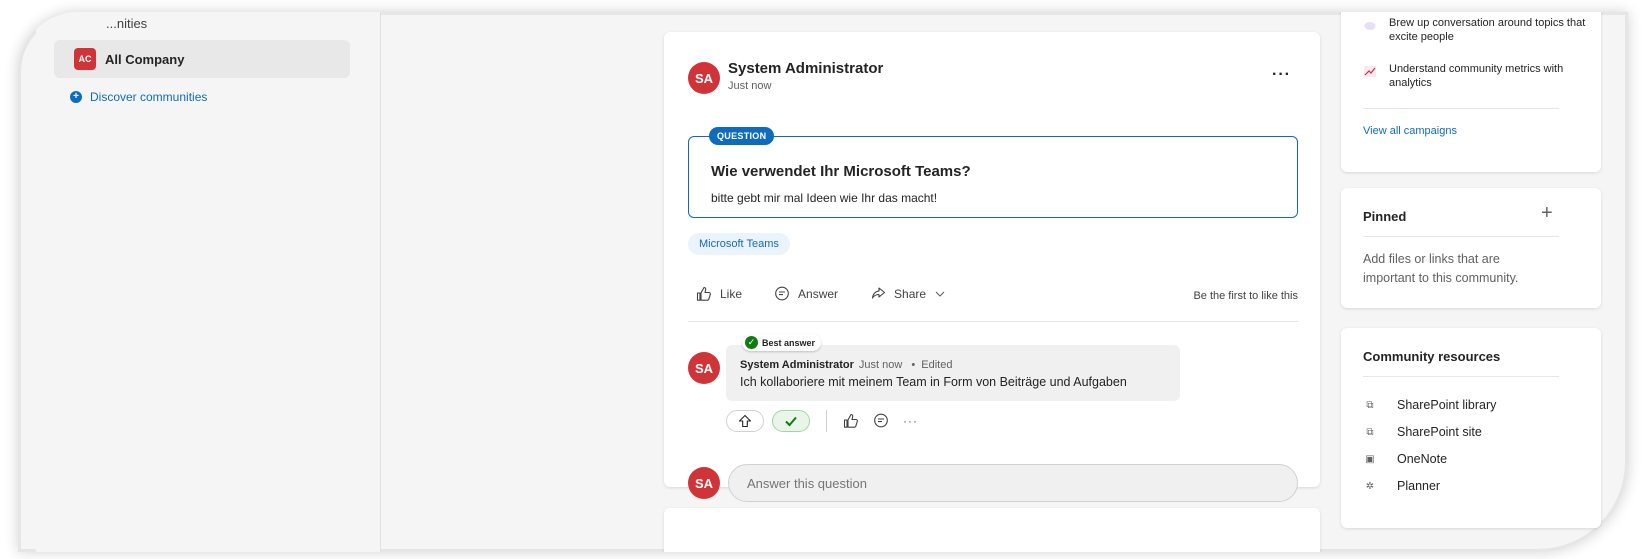 The image size is (1647, 559). I want to click on pinned-title: Pinned, so click(1385, 216).